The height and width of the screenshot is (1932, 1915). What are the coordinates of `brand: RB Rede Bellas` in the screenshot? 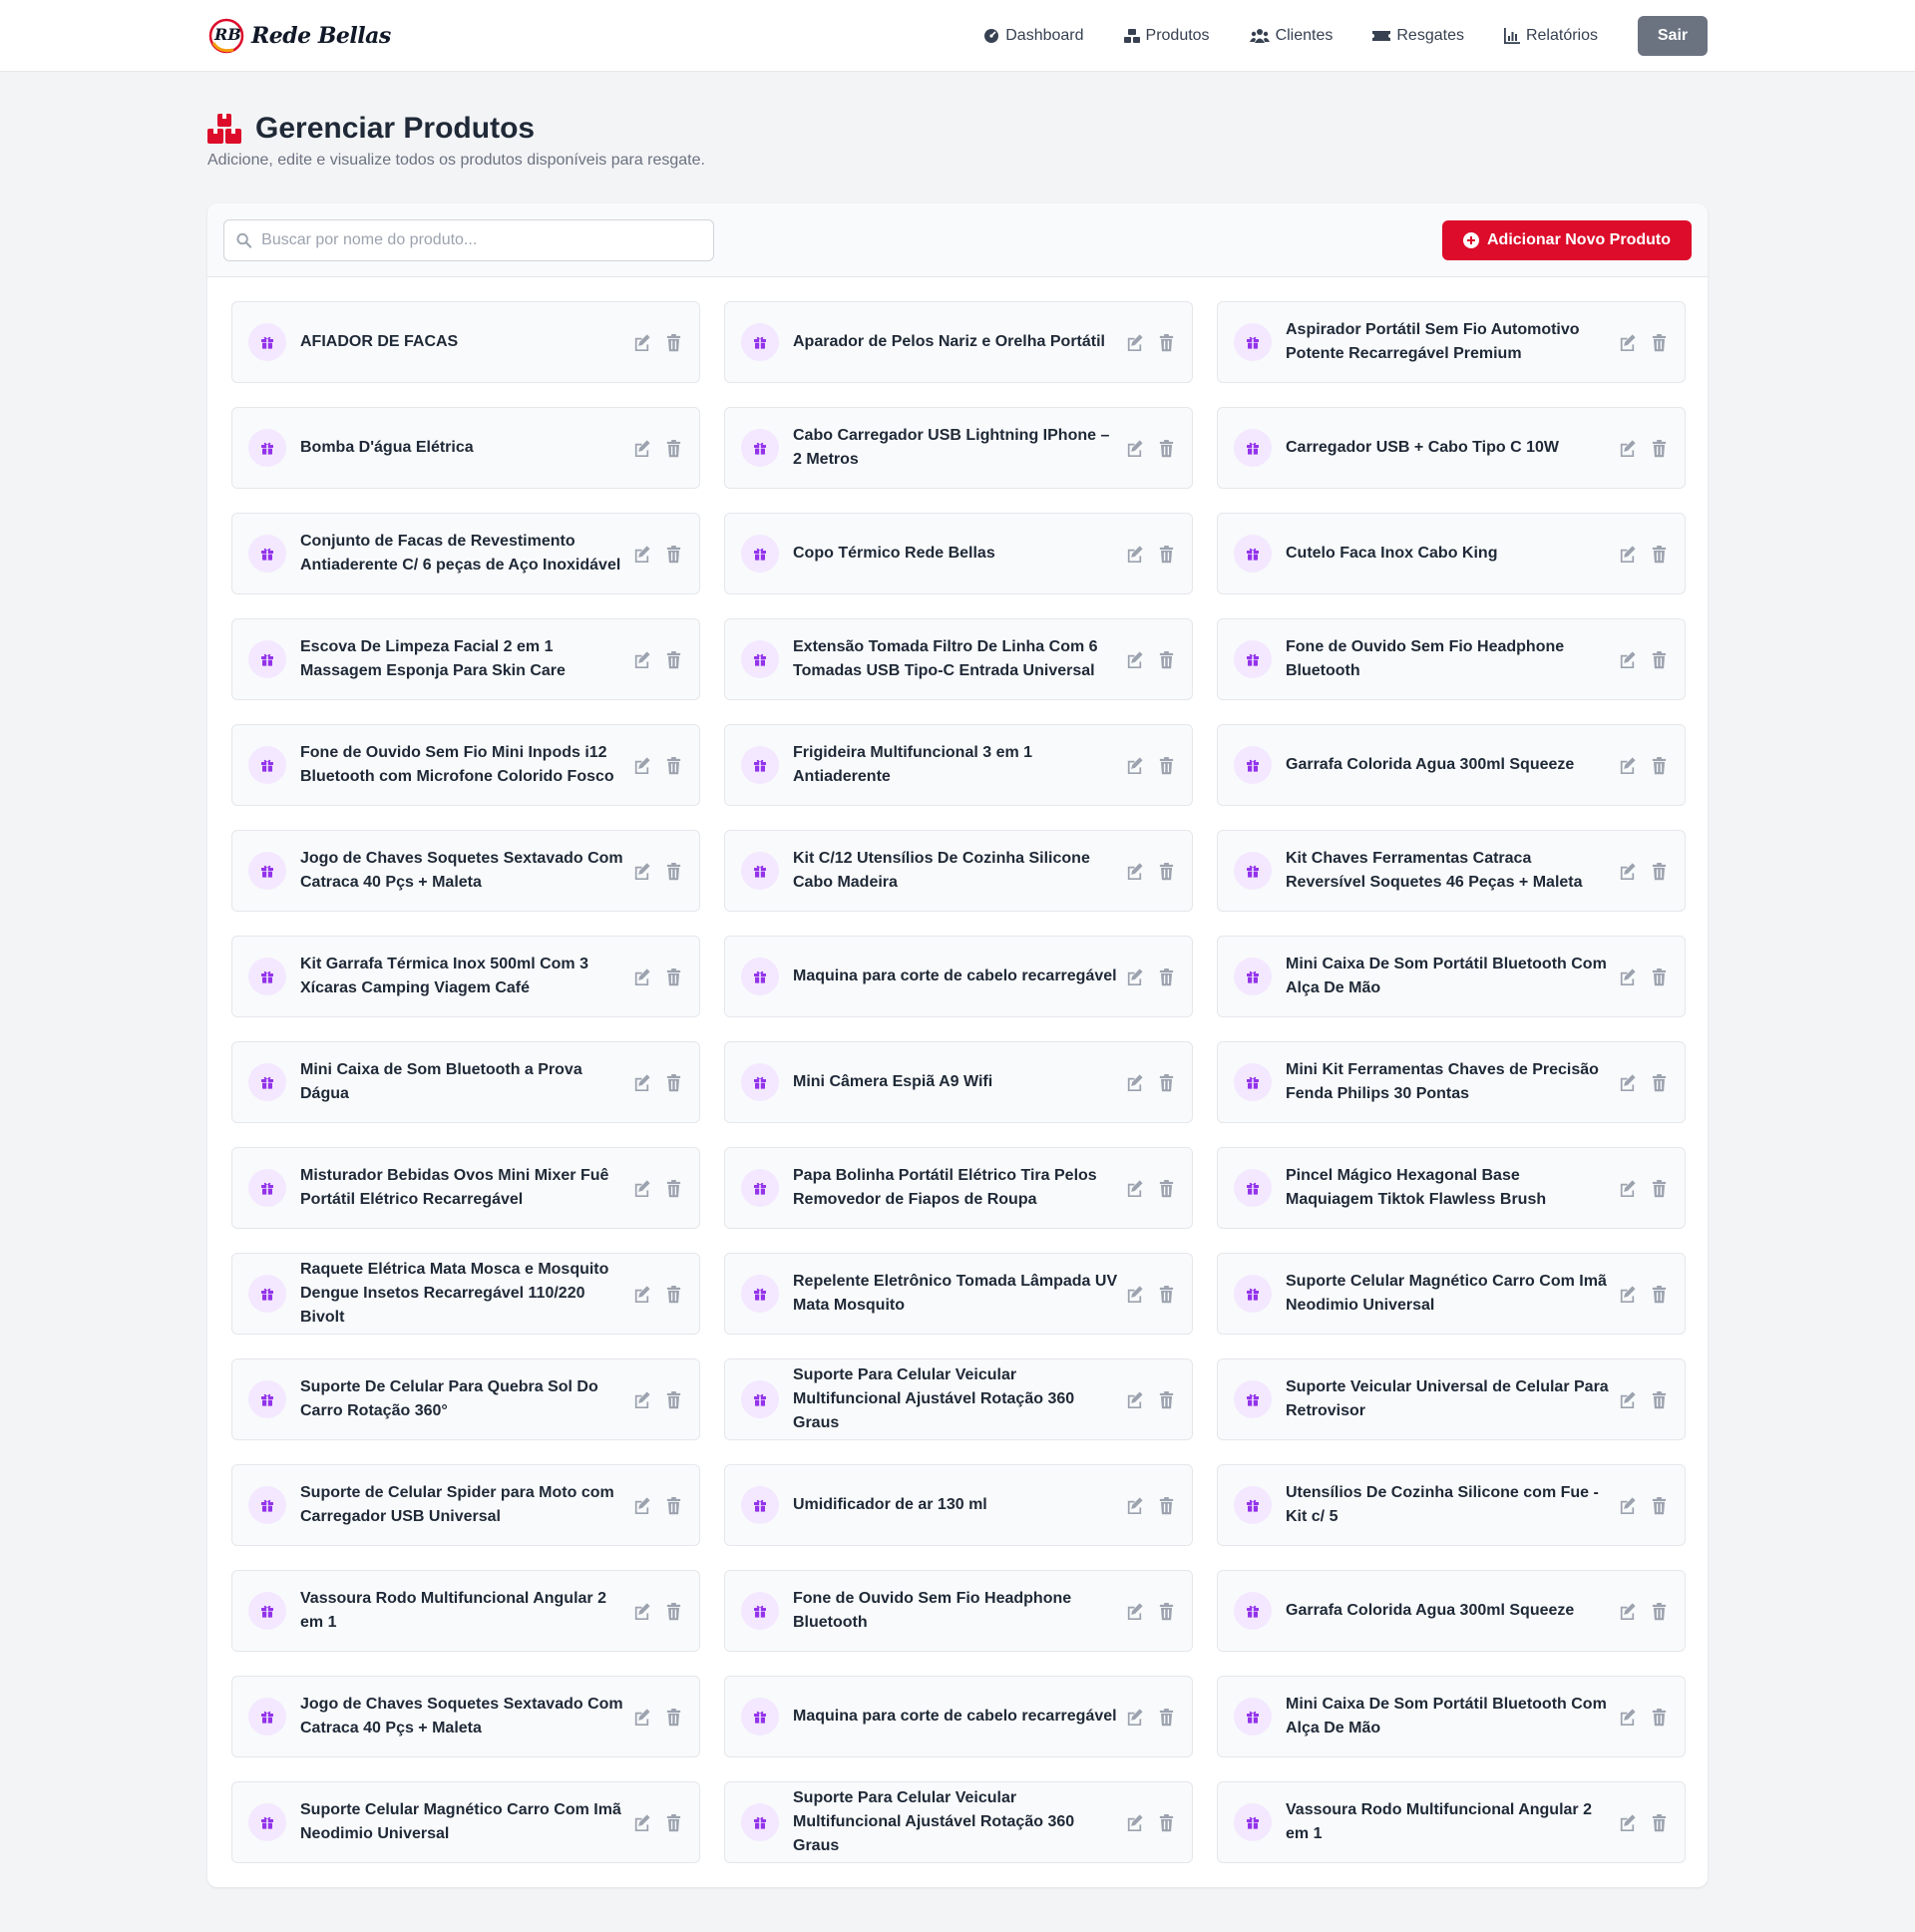 It's located at (299, 36).